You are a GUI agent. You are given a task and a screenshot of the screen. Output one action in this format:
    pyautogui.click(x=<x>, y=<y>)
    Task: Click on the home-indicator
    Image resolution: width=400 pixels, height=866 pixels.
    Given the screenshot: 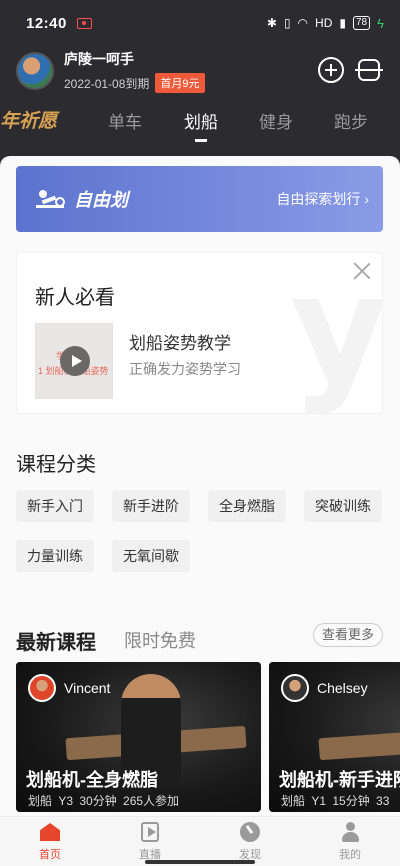 What is the action you would take?
    pyautogui.click(x=200, y=862)
    